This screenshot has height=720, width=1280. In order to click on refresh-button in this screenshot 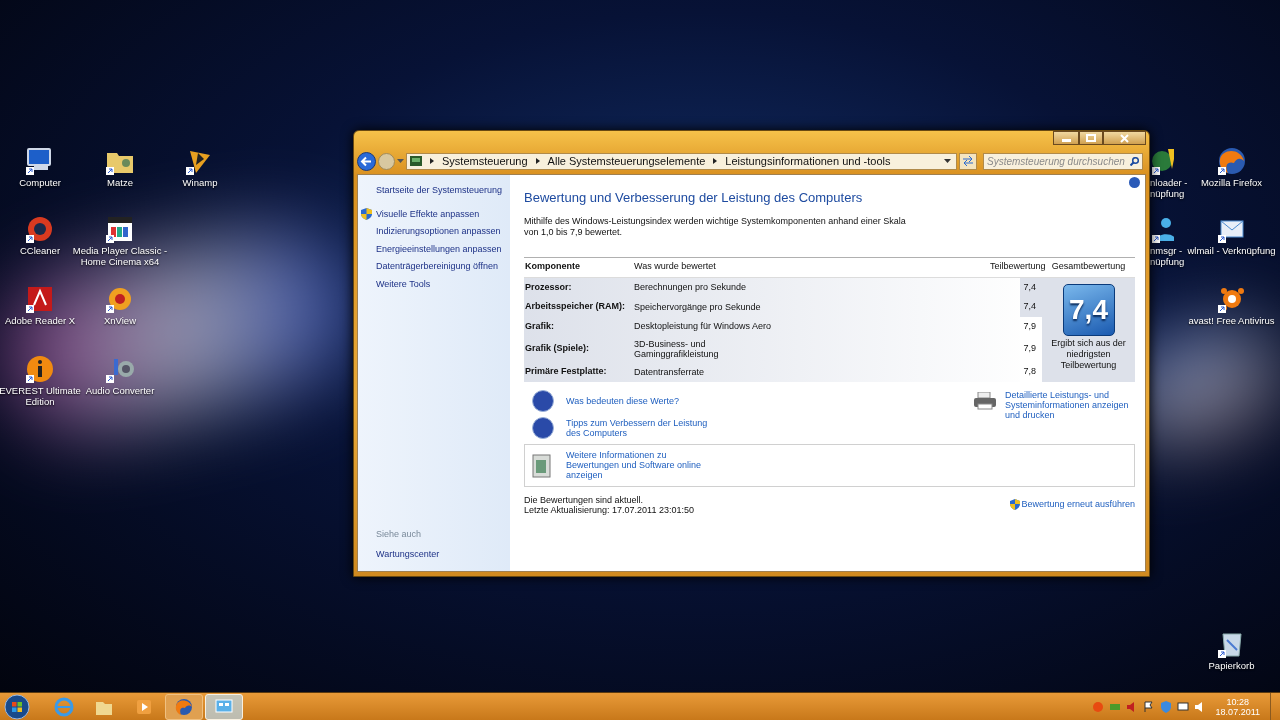, I will do `click(968, 161)`.